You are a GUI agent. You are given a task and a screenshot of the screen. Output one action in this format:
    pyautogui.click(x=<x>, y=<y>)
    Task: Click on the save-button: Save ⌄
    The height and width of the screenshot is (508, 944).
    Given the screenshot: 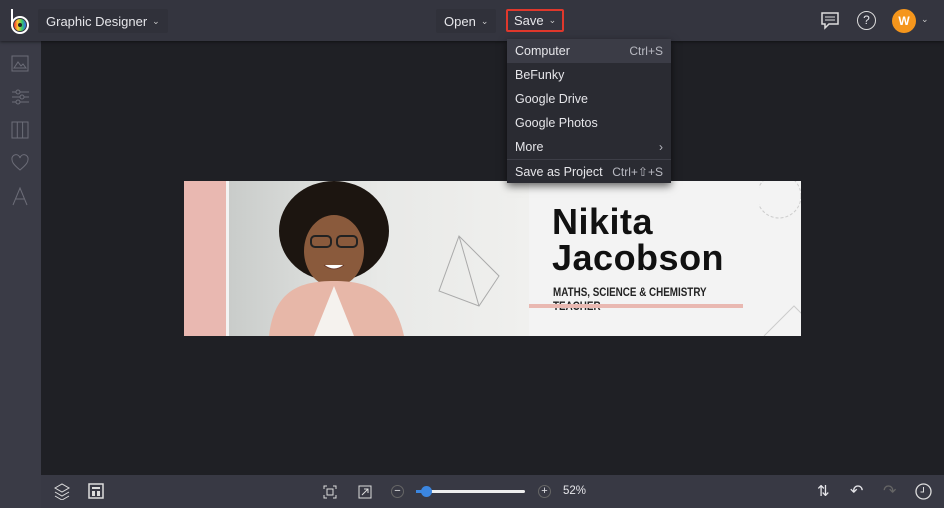 What is the action you would take?
    pyautogui.click(x=535, y=20)
    